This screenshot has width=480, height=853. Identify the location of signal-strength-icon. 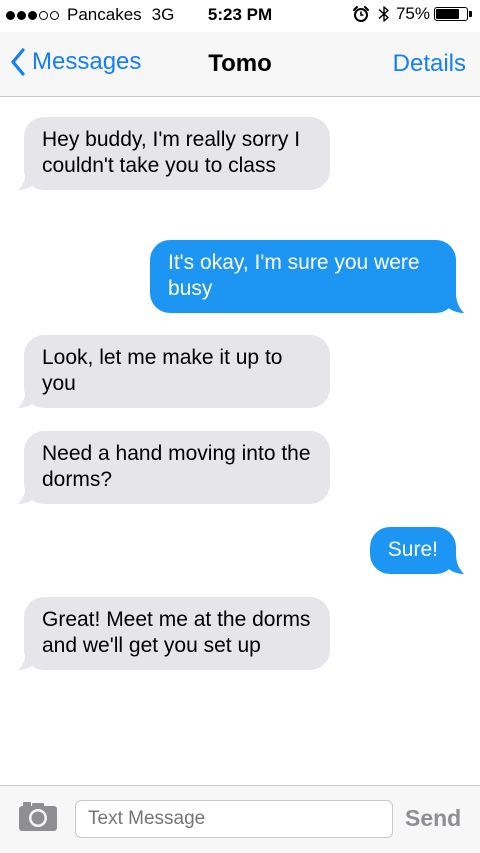
(33, 15).